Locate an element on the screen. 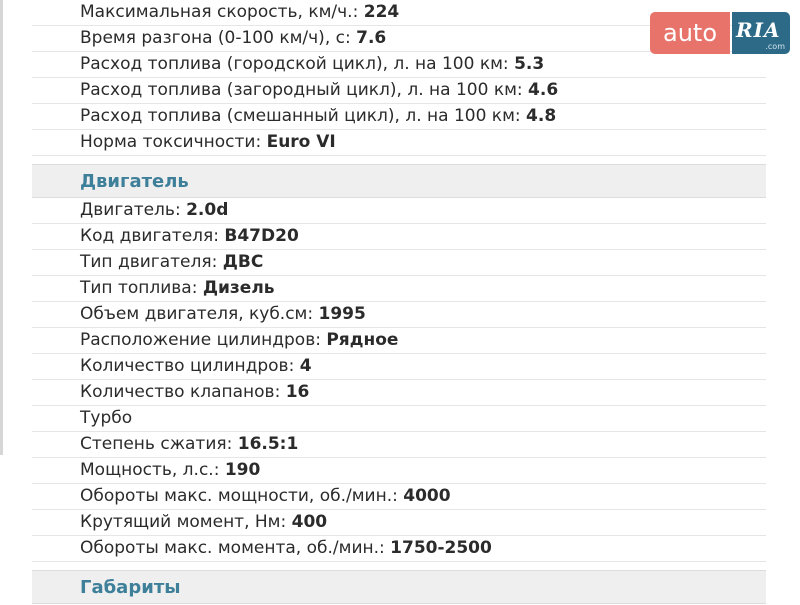  spec-label: Турбо is located at coordinates (106, 418).